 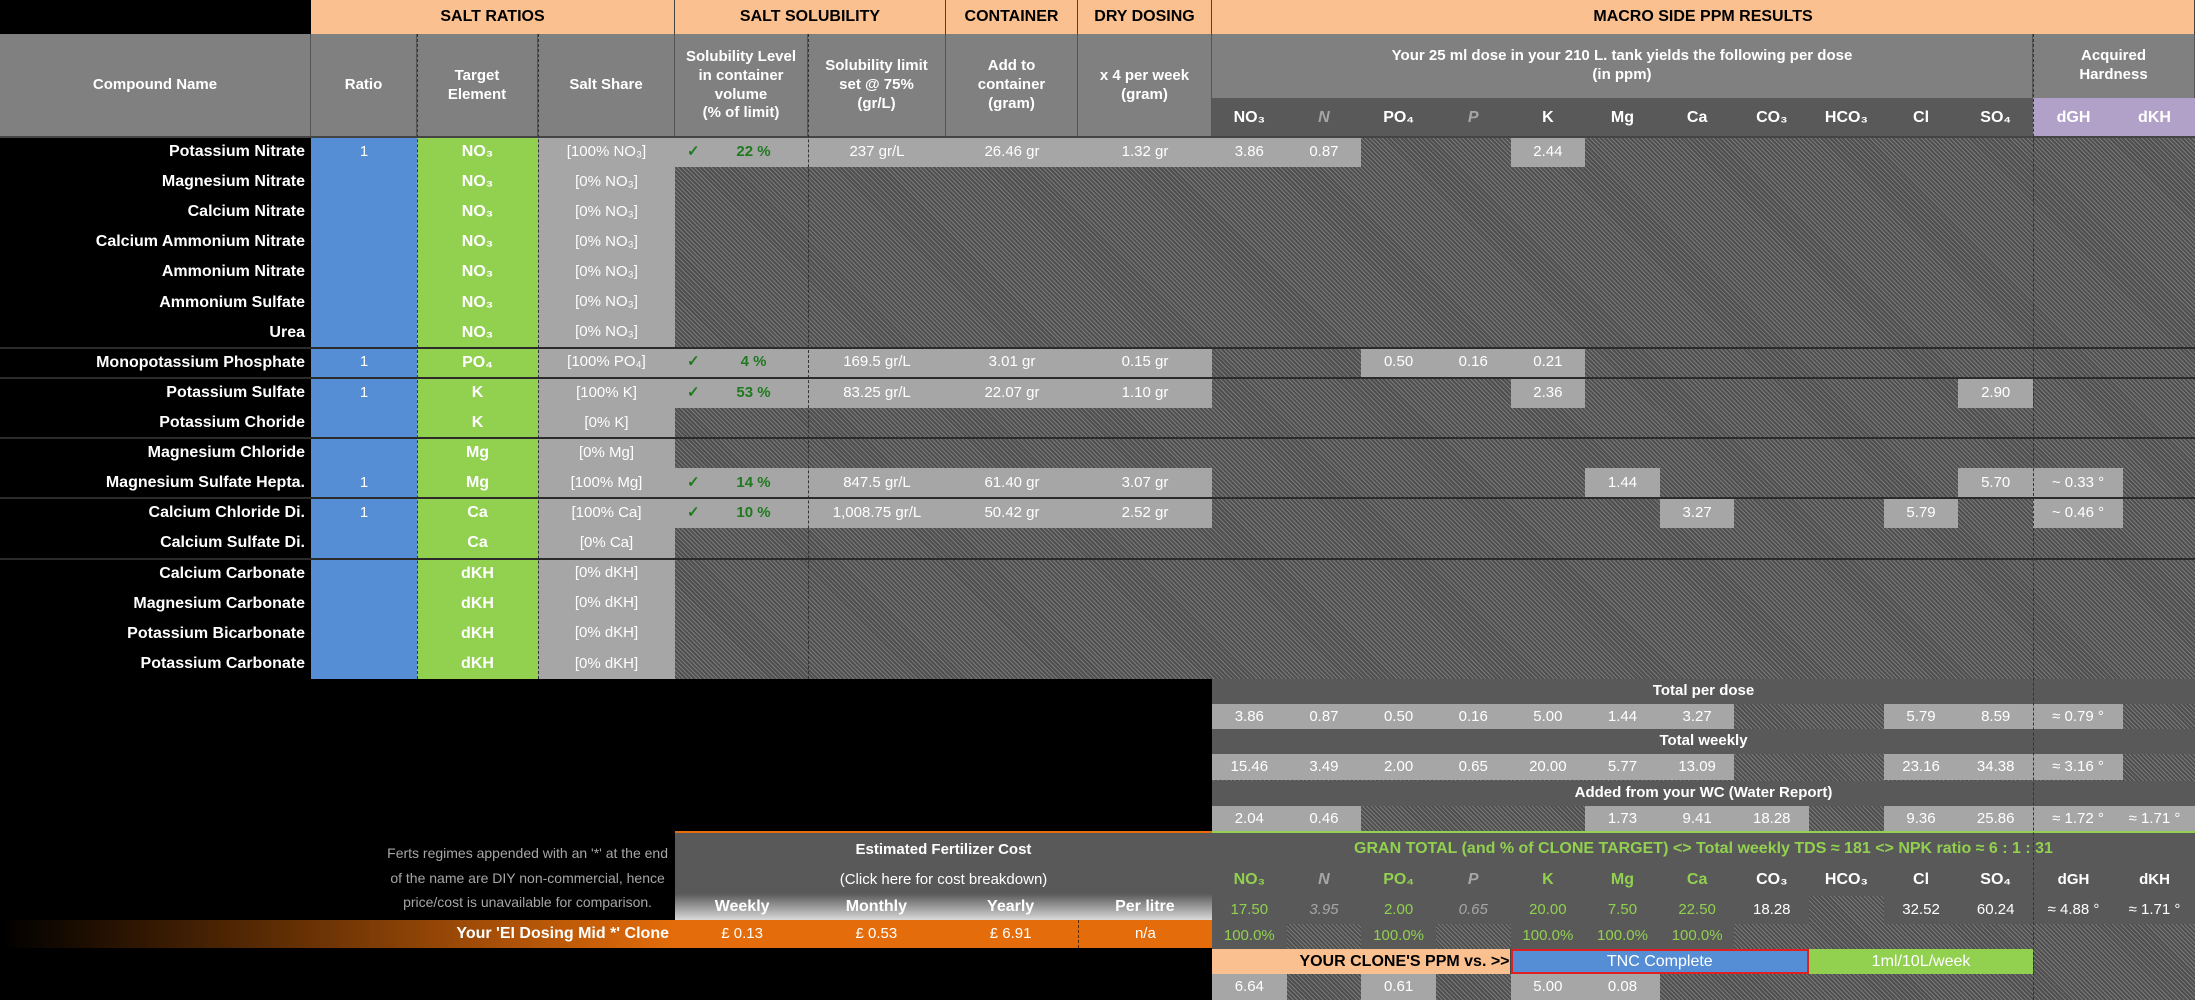 What do you see at coordinates (1548, 987) in the screenshot?
I see `clone-value-K: 5.00` at bounding box center [1548, 987].